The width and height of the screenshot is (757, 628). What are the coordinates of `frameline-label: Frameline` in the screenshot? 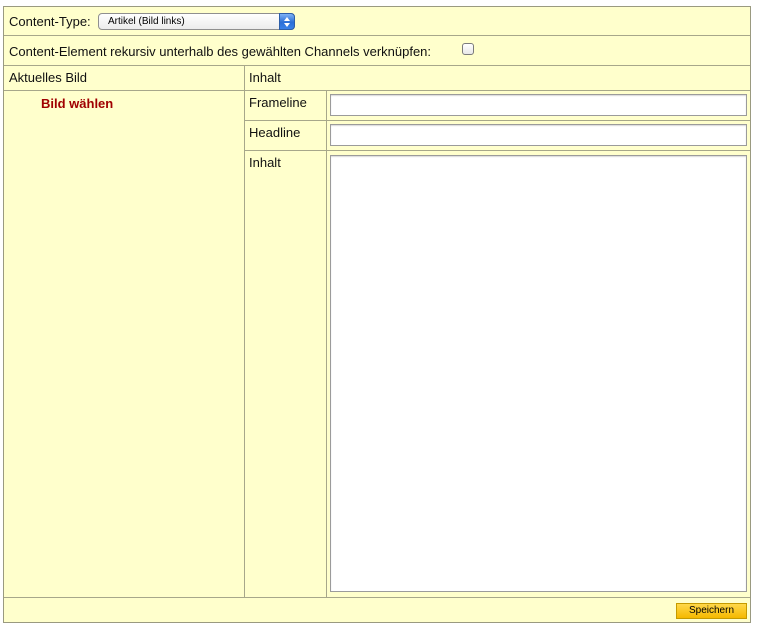 It's located at (278, 102).